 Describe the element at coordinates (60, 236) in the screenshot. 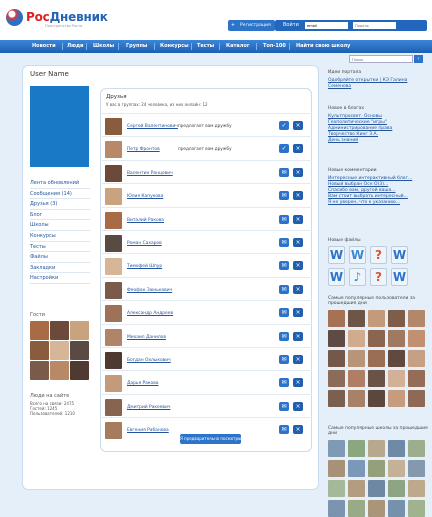

I see `menu-item-contests: Конкурсы` at that location.